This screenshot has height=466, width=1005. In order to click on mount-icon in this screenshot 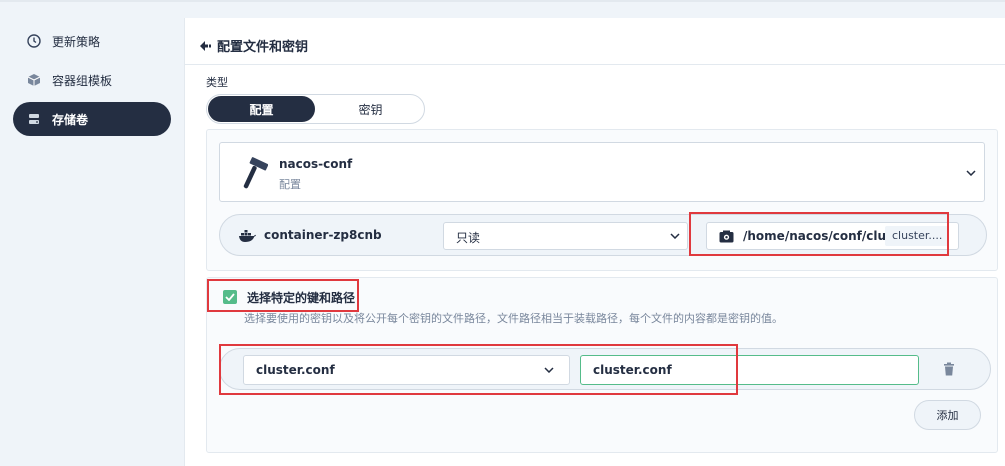, I will do `click(726, 236)`.